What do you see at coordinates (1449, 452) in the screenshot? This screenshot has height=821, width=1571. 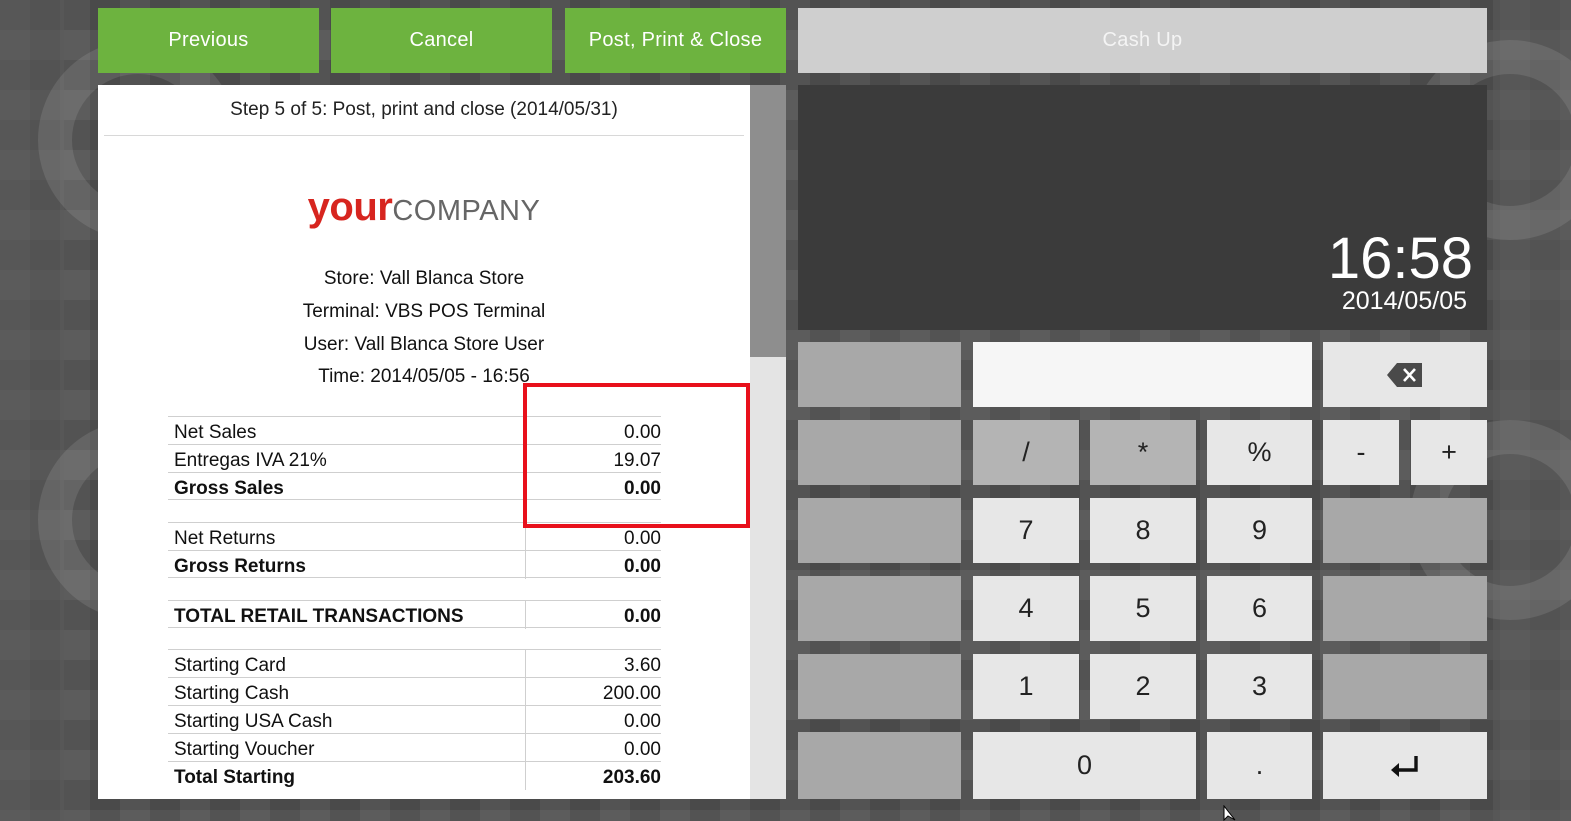 I see `plus-button: +` at bounding box center [1449, 452].